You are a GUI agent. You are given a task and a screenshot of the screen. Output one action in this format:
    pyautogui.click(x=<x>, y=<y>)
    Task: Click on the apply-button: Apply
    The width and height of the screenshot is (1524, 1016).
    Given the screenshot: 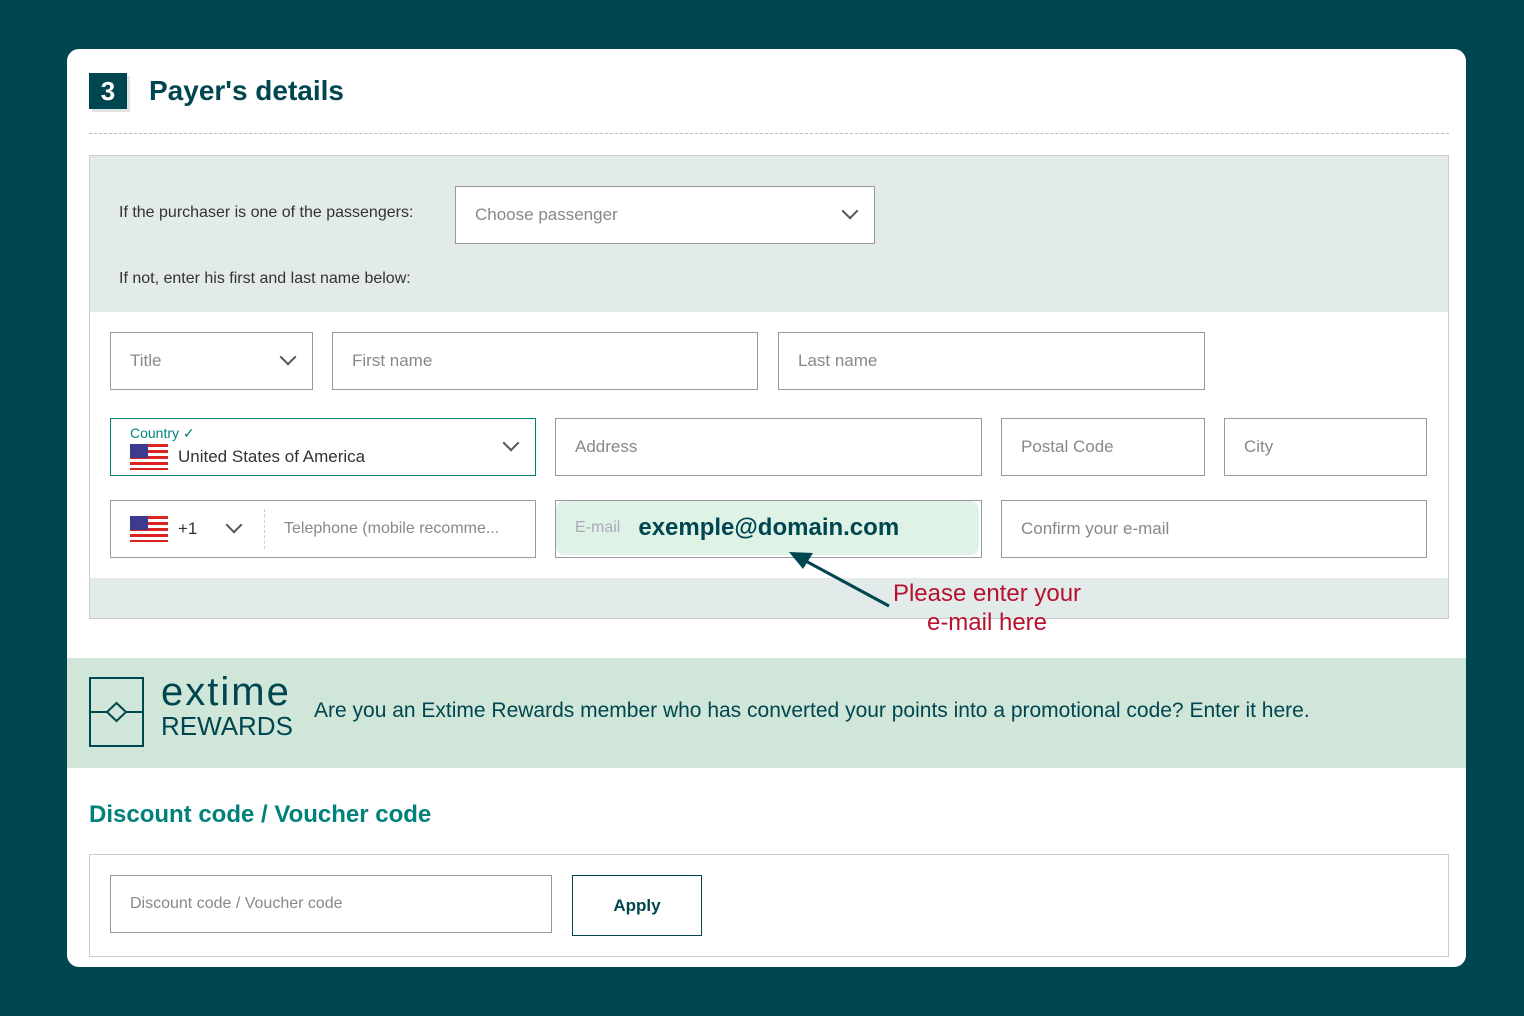 What is the action you would take?
    pyautogui.click(x=637, y=905)
    